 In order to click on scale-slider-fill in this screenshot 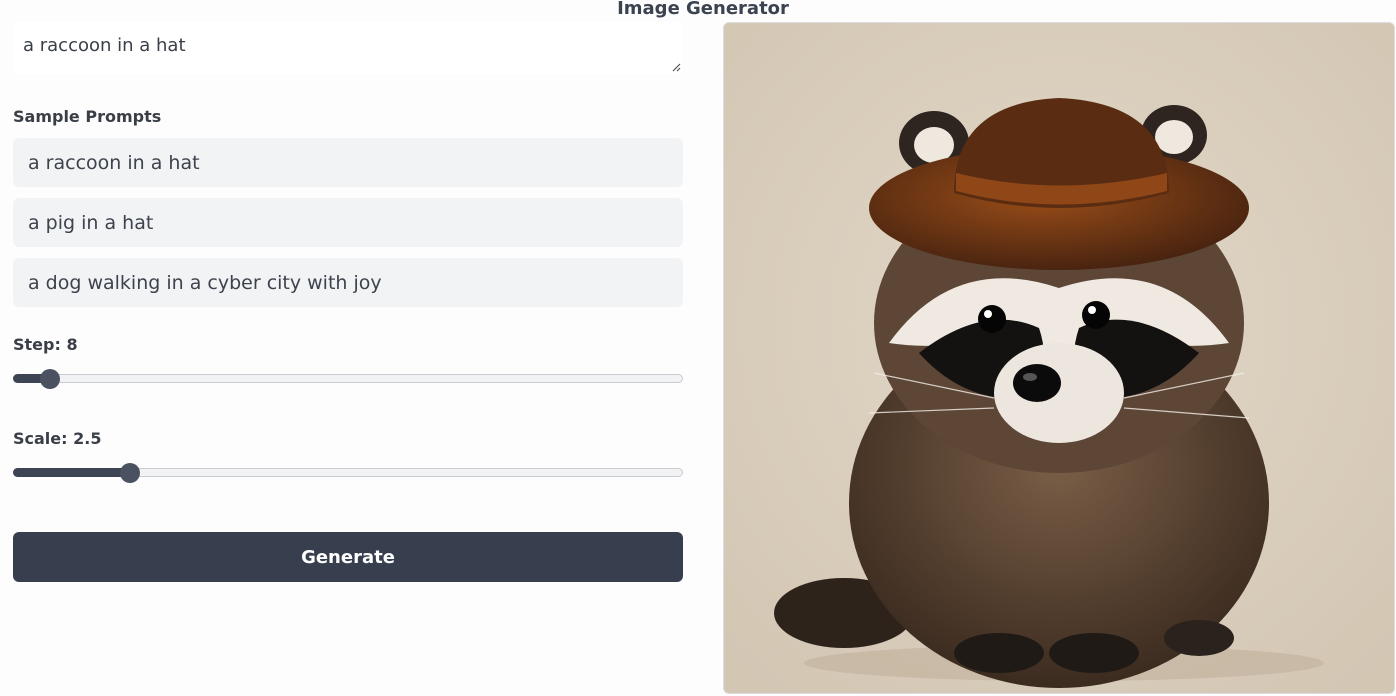, I will do `click(71, 472)`.